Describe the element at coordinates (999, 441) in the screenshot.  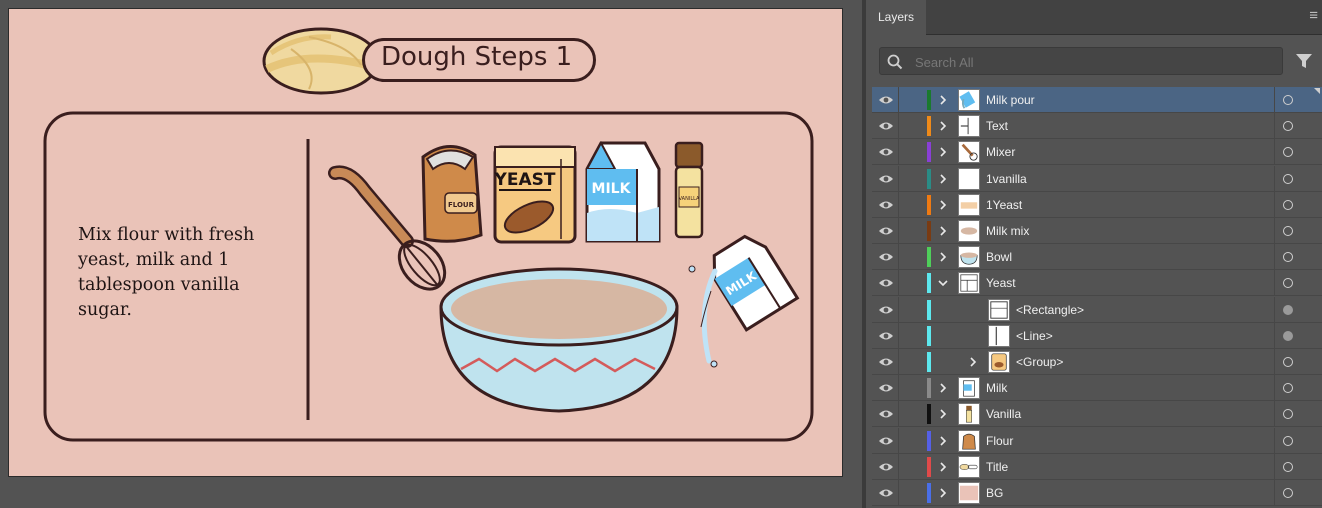
I see `layer-name: Flour` at that location.